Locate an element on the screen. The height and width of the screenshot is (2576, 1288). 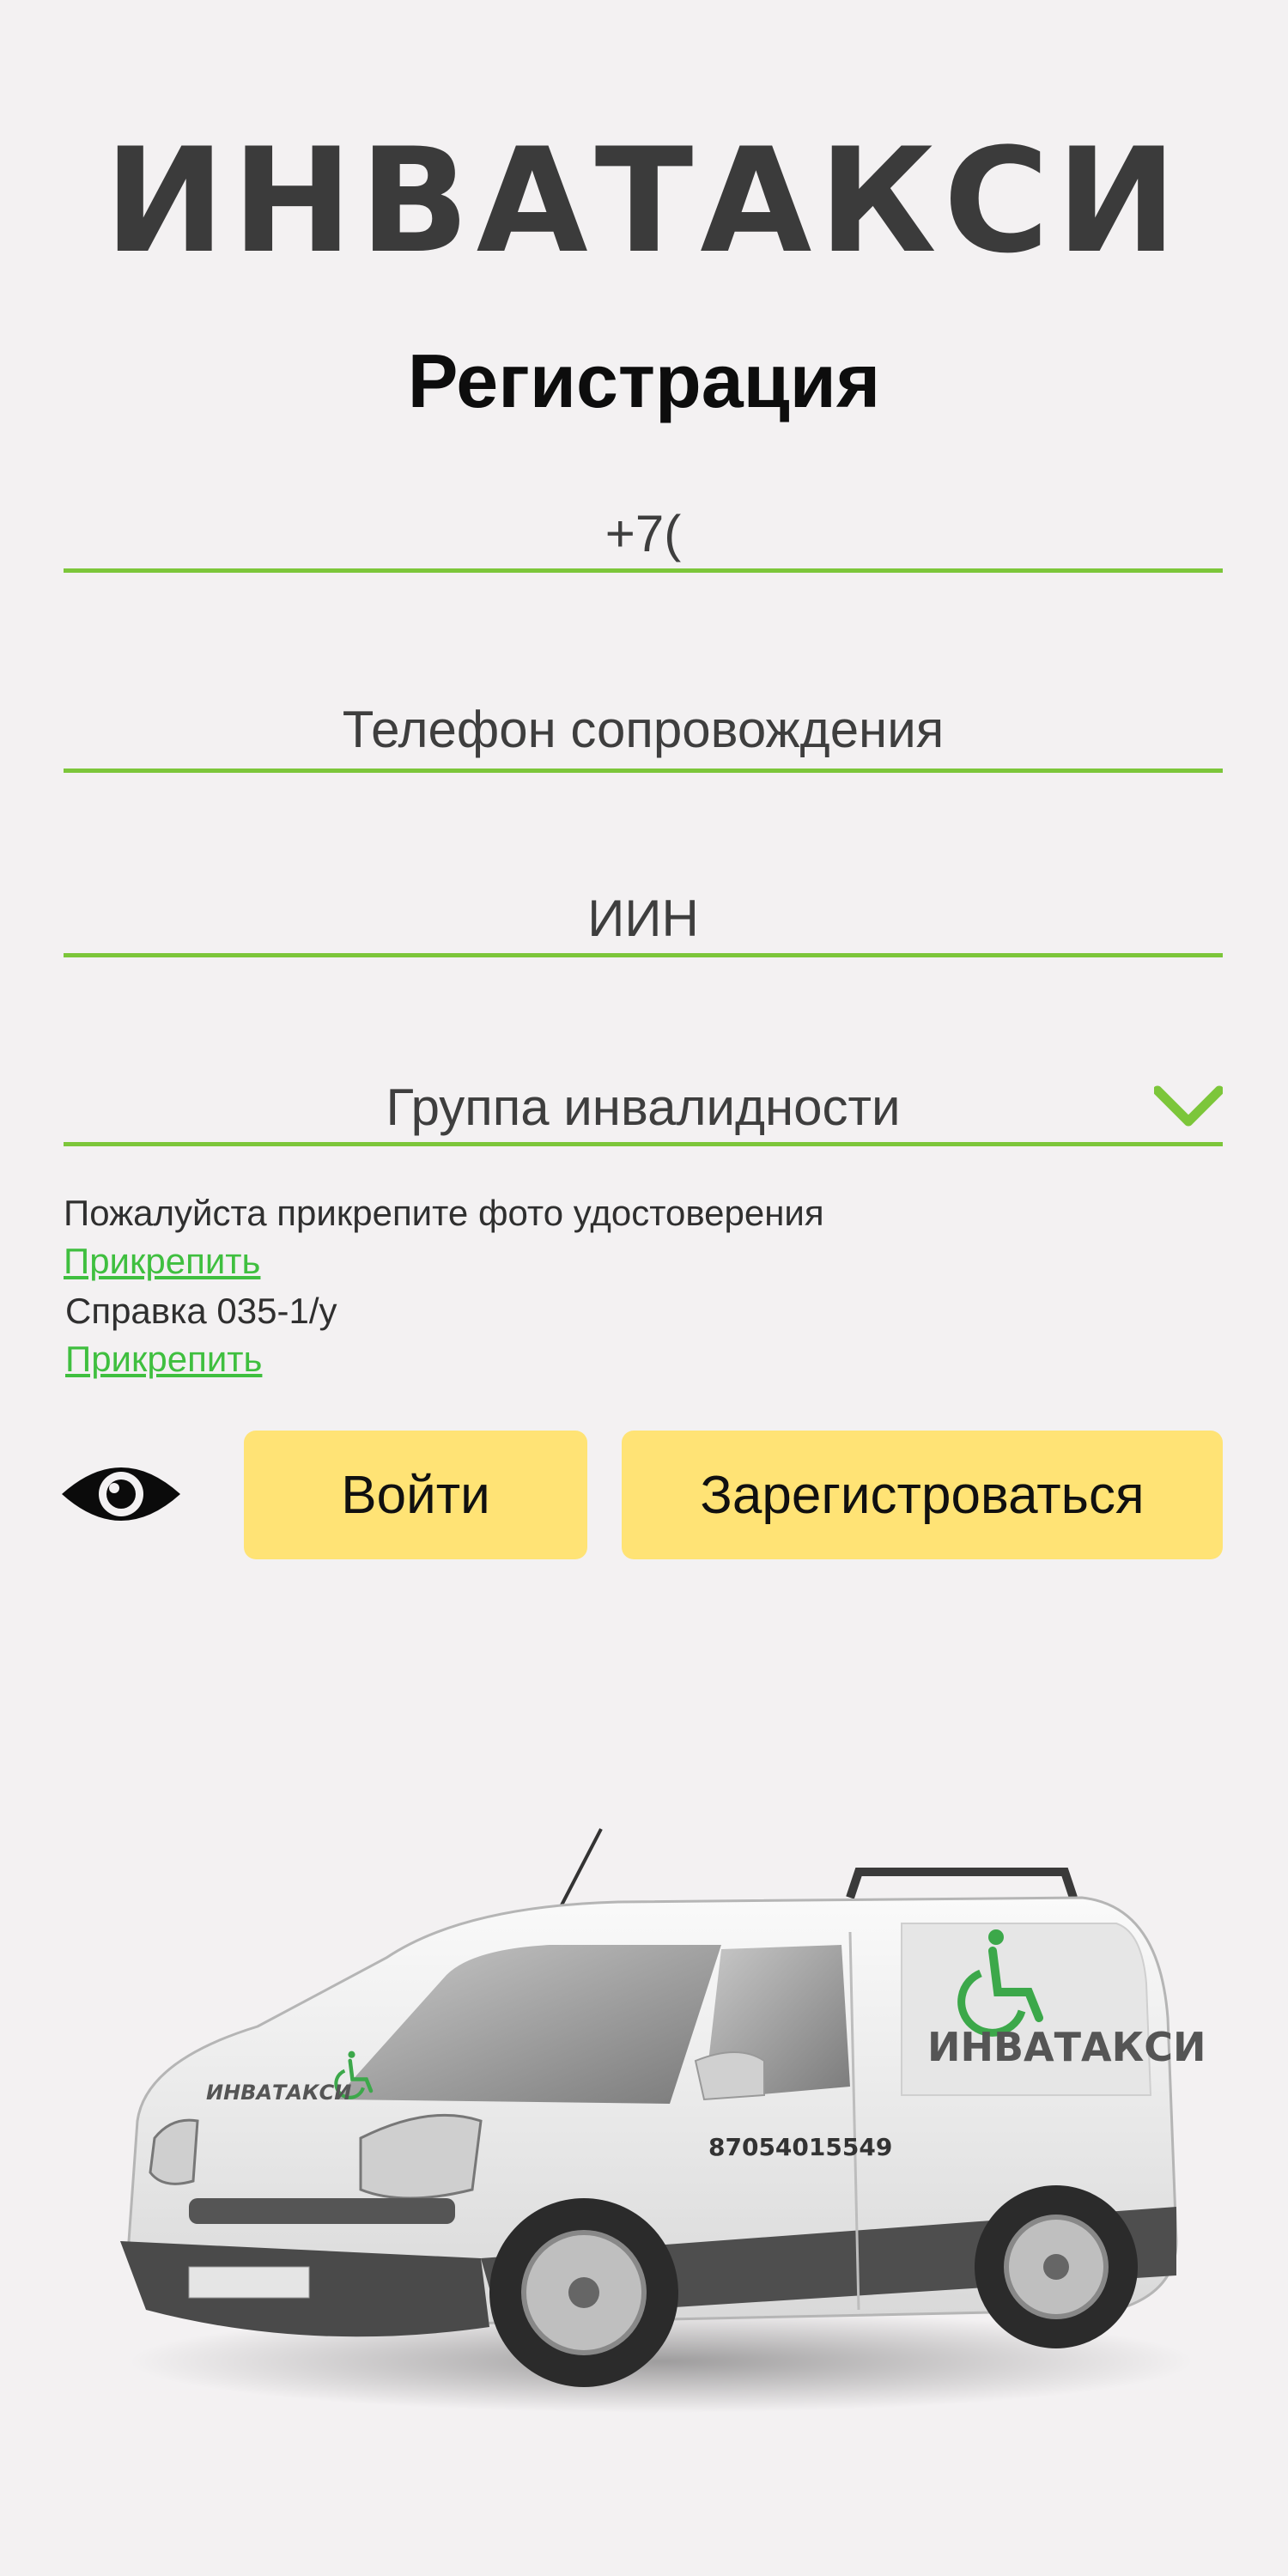
app-logo: ИНВАТАКСИ is located at coordinates (644, 201).